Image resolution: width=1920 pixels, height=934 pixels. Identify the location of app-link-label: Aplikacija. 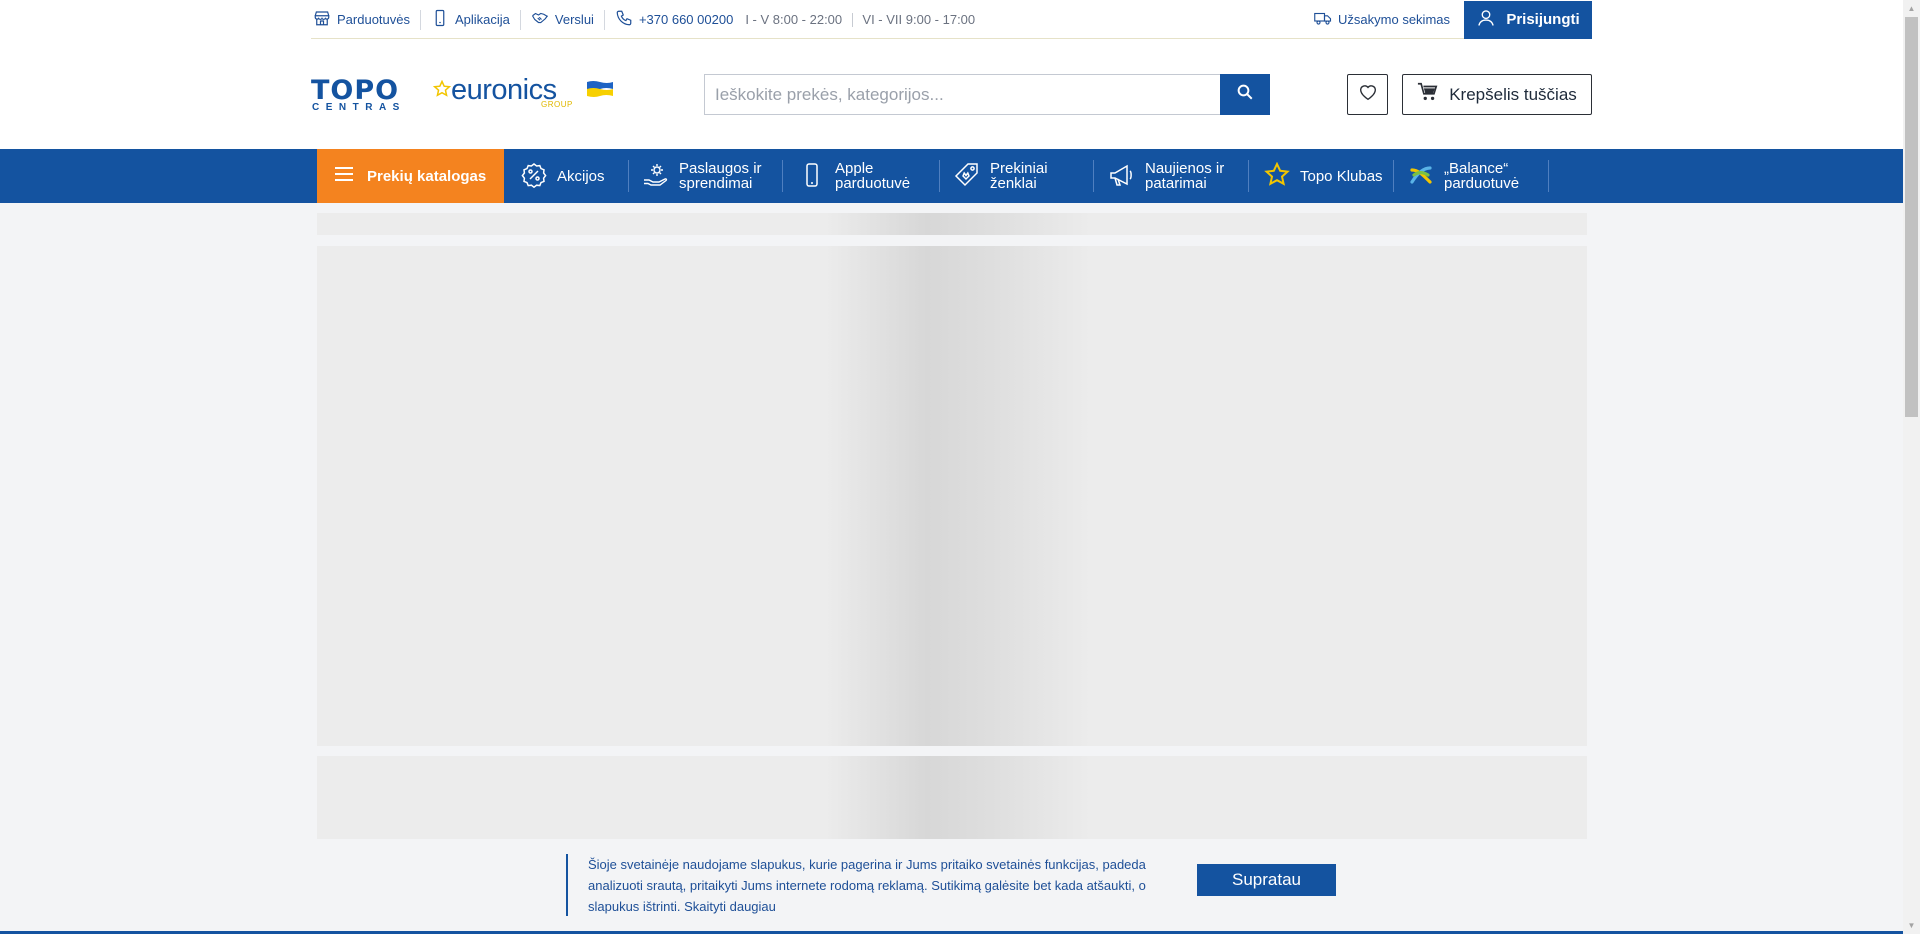
(482, 19).